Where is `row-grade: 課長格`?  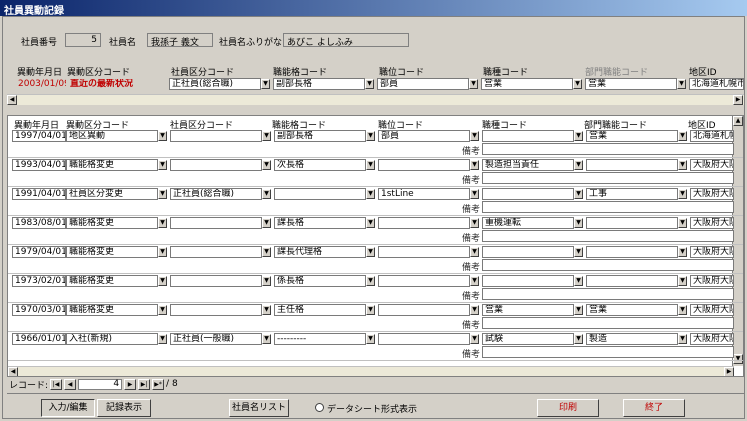 row-grade: 課長格 is located at coordinates (320, 223).